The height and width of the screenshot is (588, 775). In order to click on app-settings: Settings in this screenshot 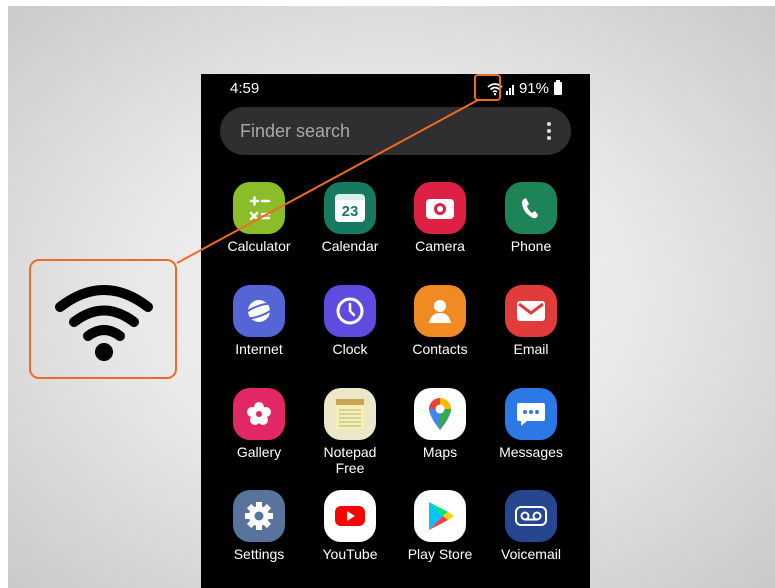, I will do `click(259, 526)`.